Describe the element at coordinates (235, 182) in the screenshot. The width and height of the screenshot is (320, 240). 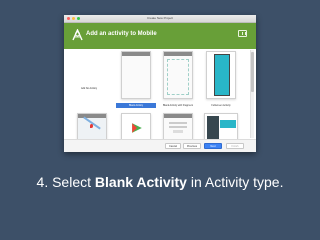
I see `caption-suffix: in Activity type.` at that location.